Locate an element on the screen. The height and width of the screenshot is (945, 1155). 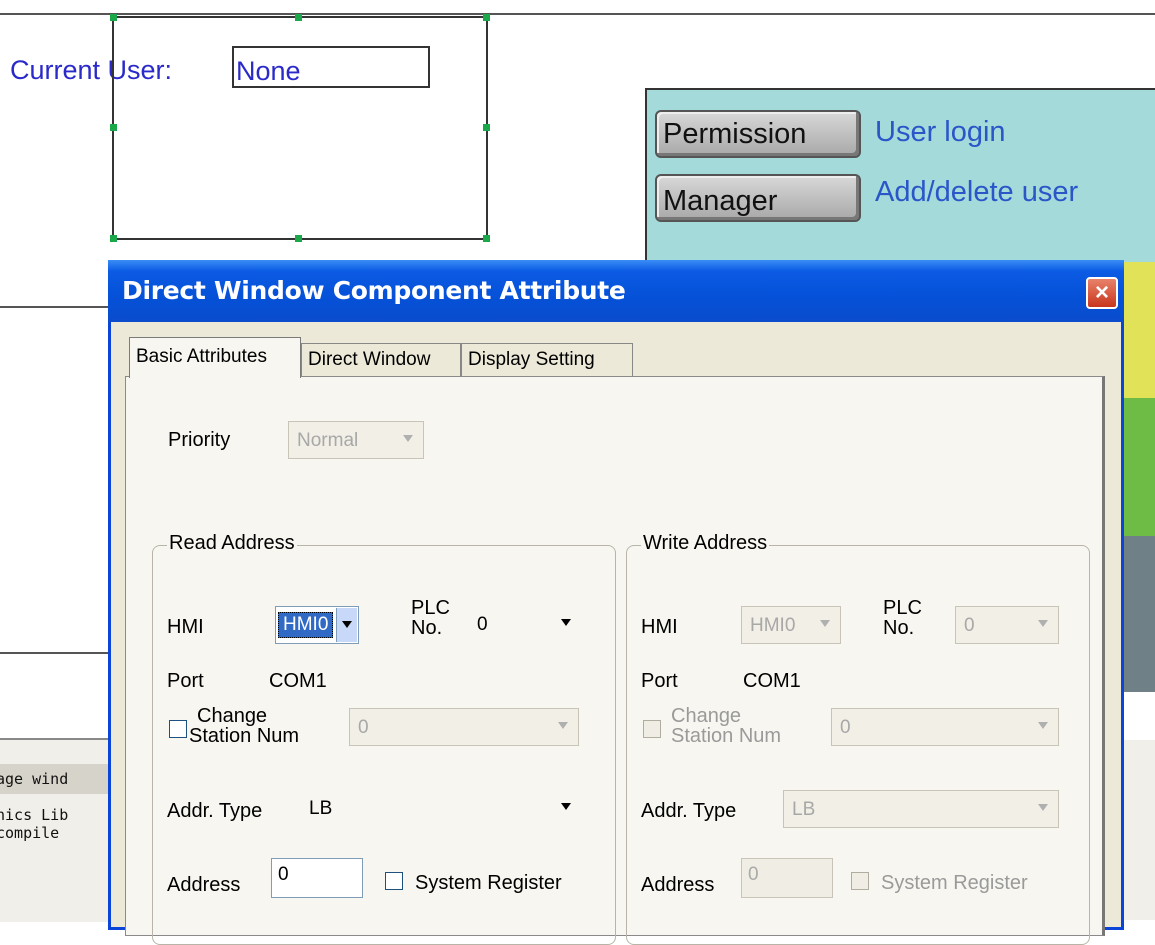
write-plc-label: PLC No. is located at coordinates (902, 618).